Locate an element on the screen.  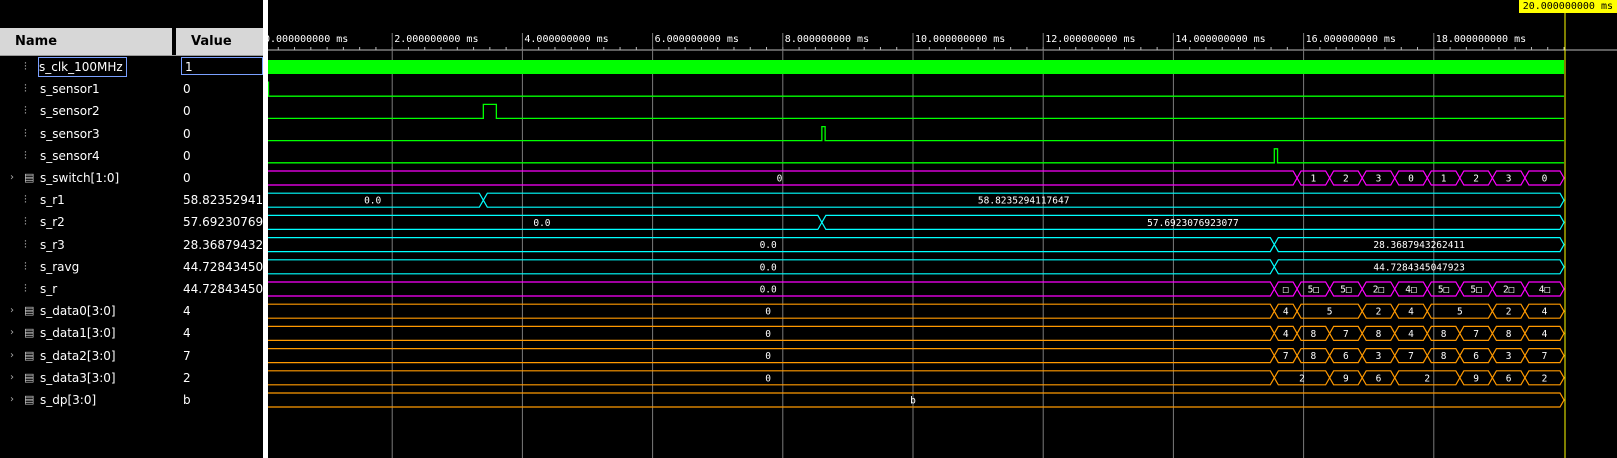
signal-name: s_data3[3:0] is located at coordinates (78, 378).